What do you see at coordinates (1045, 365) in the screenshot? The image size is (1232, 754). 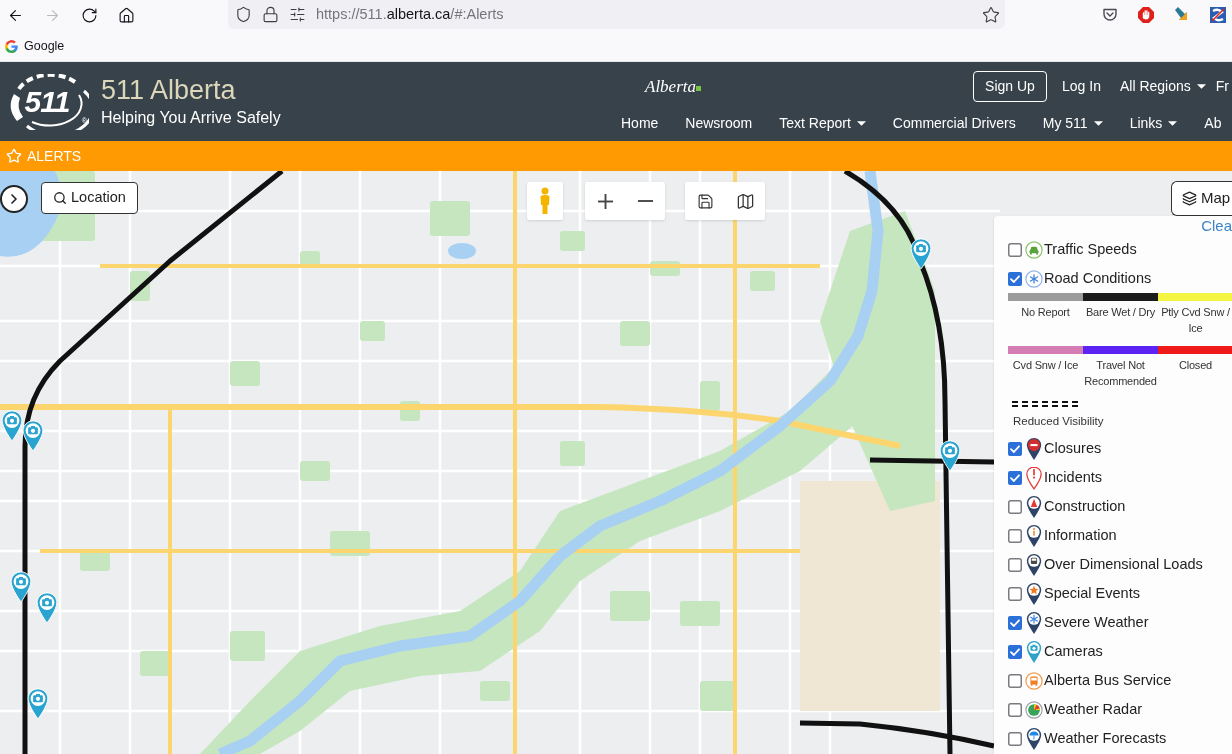 I see `condition-label: Cvd Snw / Ice` at bounding box center [1045, 365].